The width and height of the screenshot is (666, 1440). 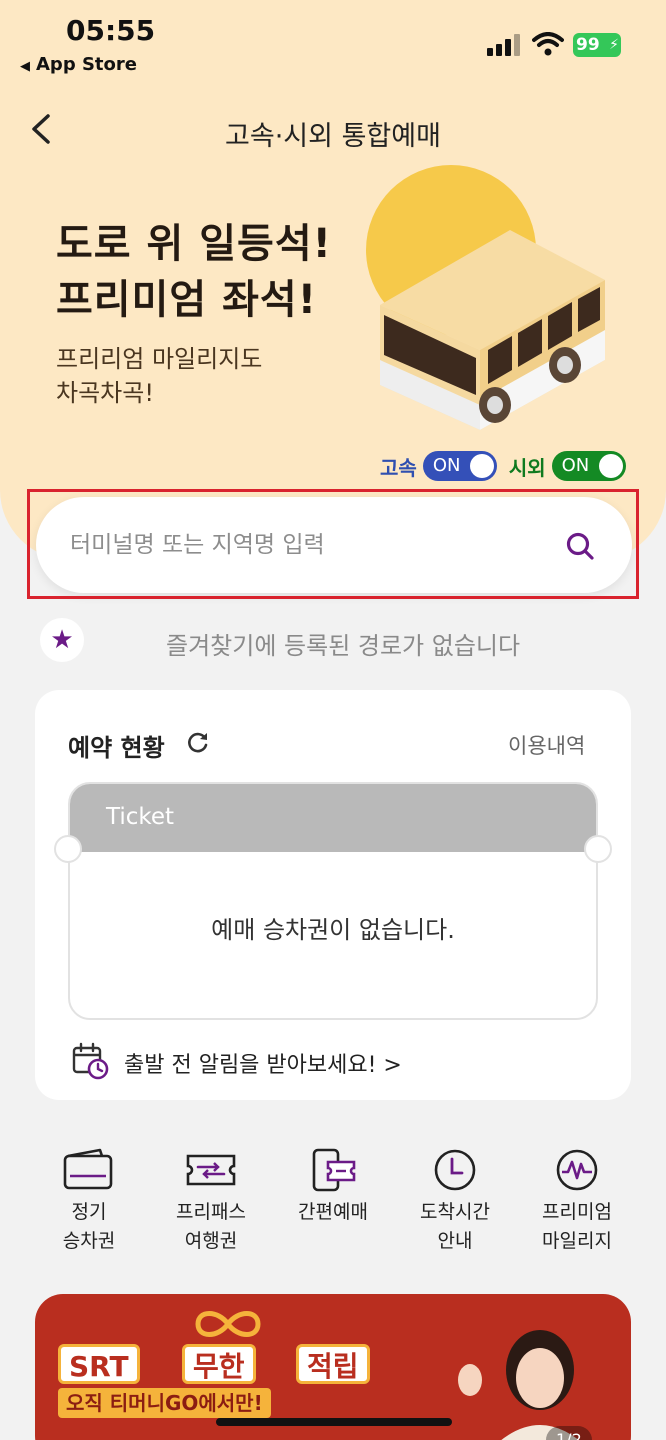 I want to click on promo-title-line1: 도로 위 일등석!, so click(x=194, y=244).